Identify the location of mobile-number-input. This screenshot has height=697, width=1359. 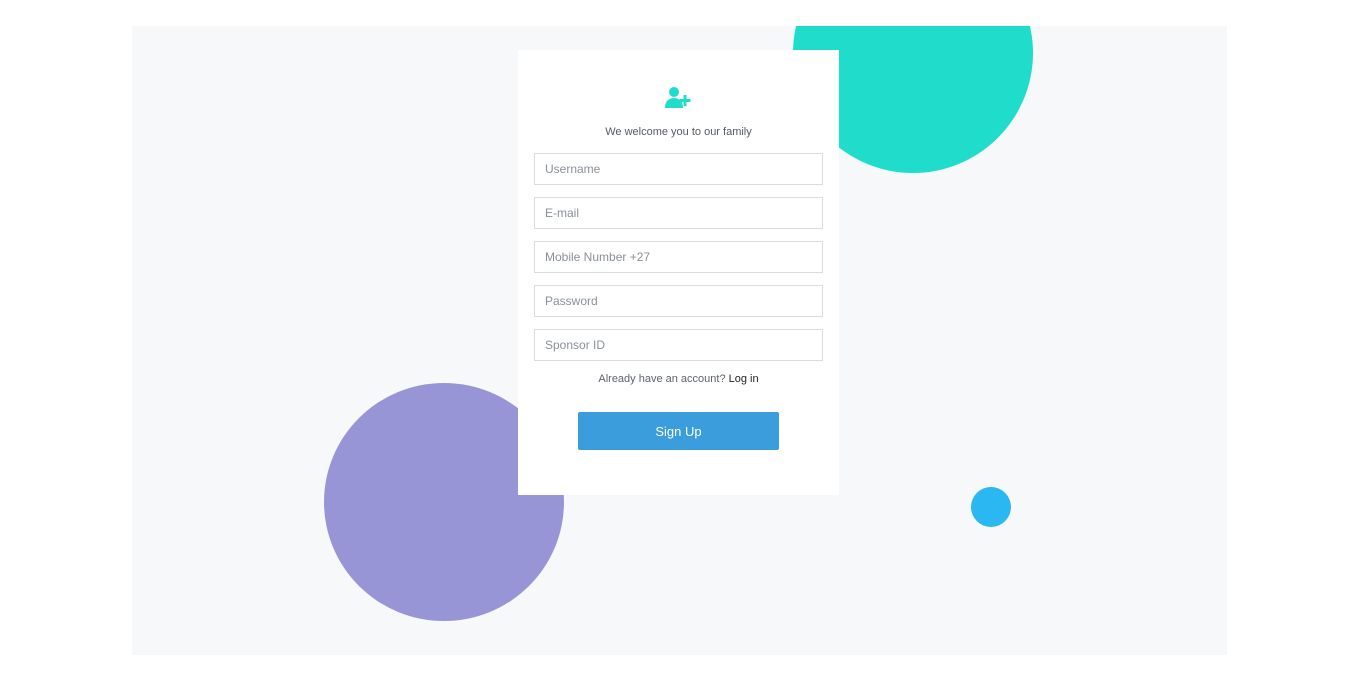
(678, 257).